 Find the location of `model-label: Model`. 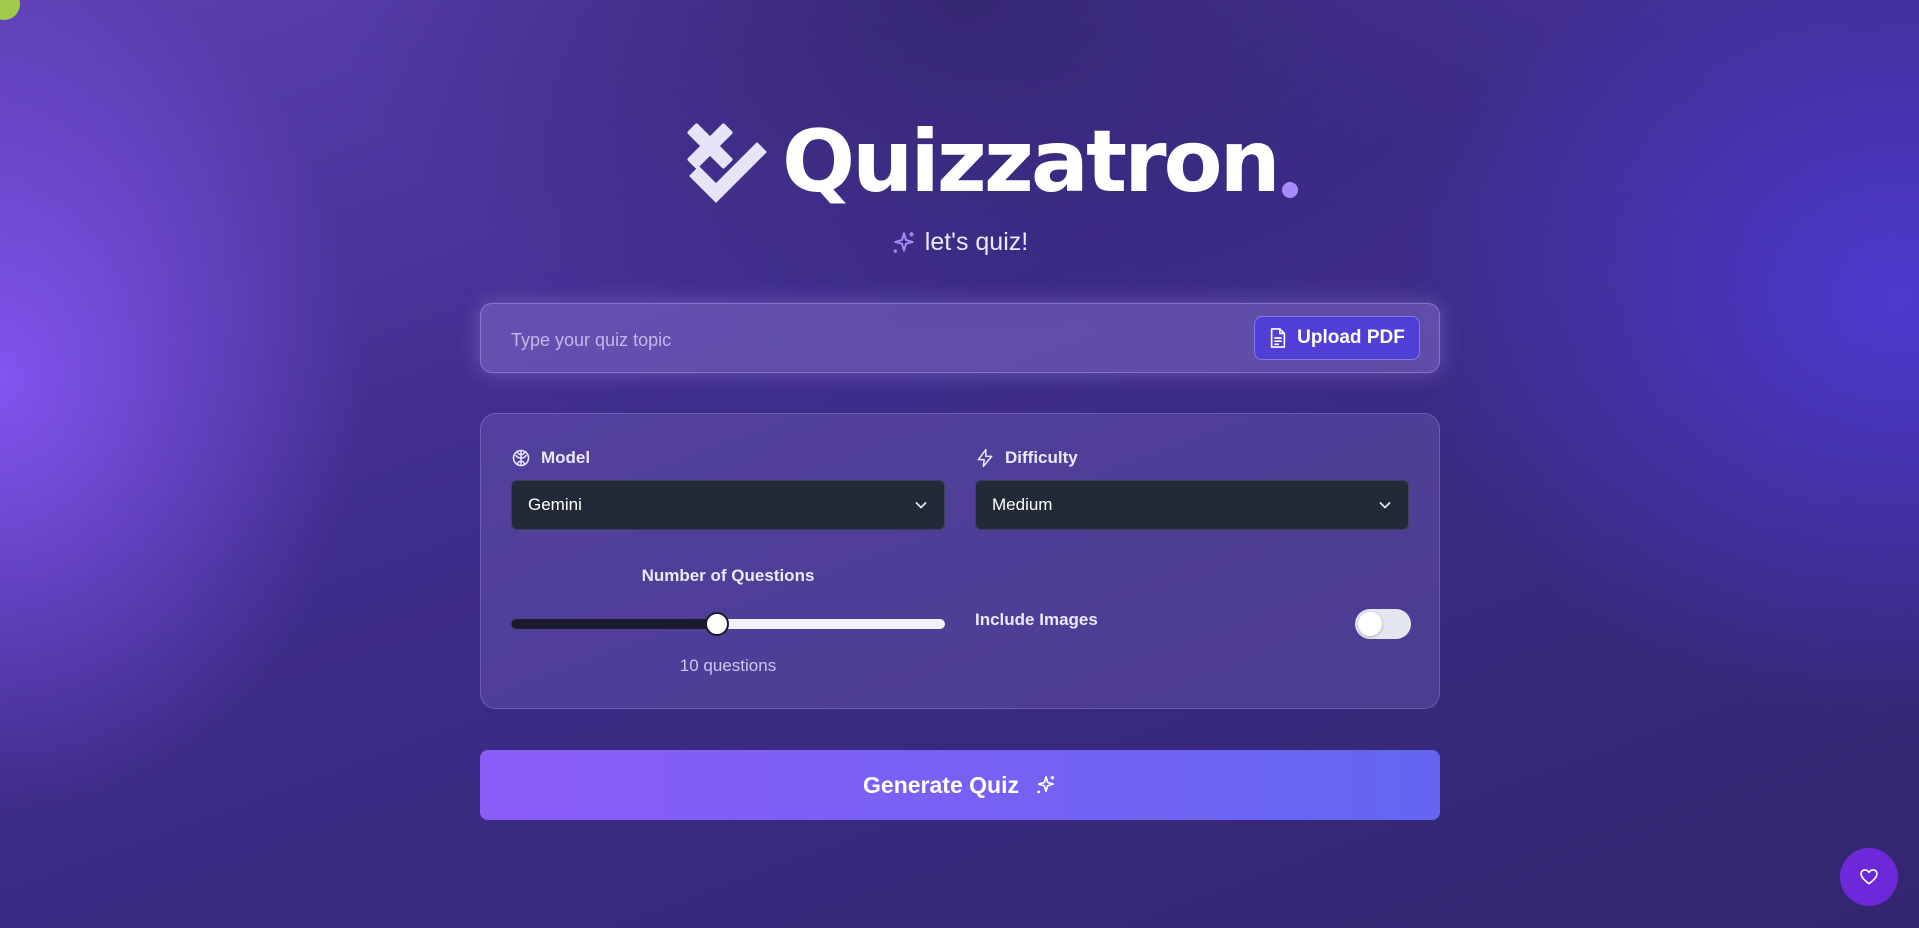

model-label: Model is located at coordinates (550, 458).